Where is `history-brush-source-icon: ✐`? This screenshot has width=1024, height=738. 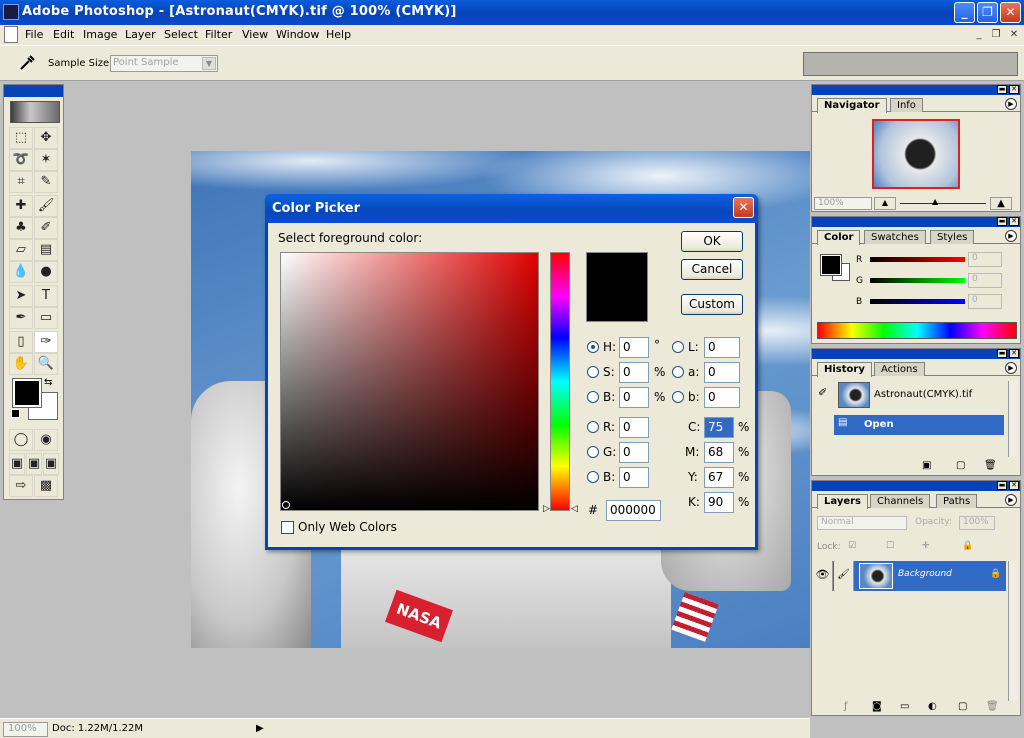
history-brush-source-icon: ✐ is located at coordinates (822, 392).